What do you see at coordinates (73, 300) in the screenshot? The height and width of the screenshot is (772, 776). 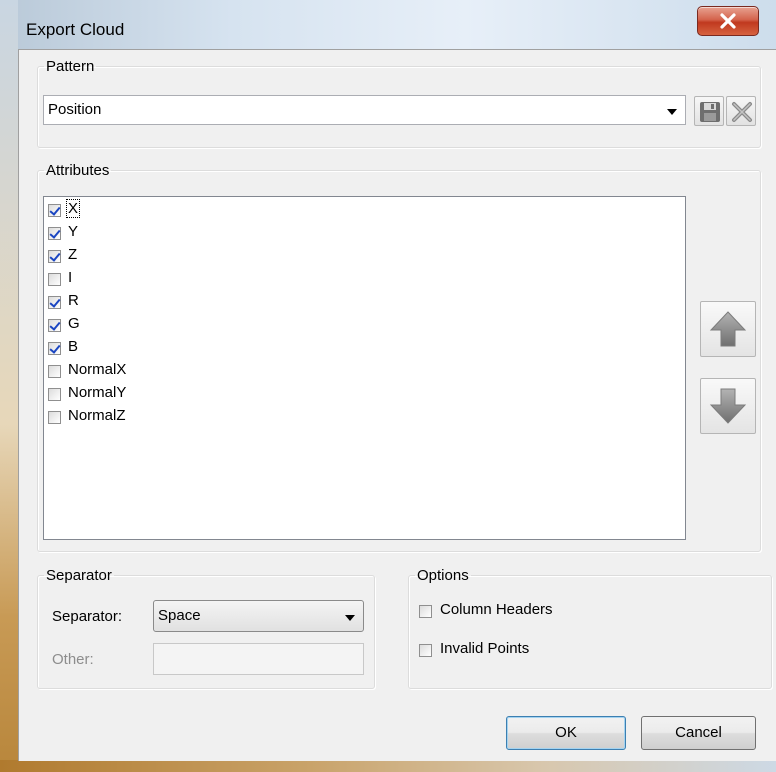 I see `attribute-label: R` at bounding box center [73, 300].